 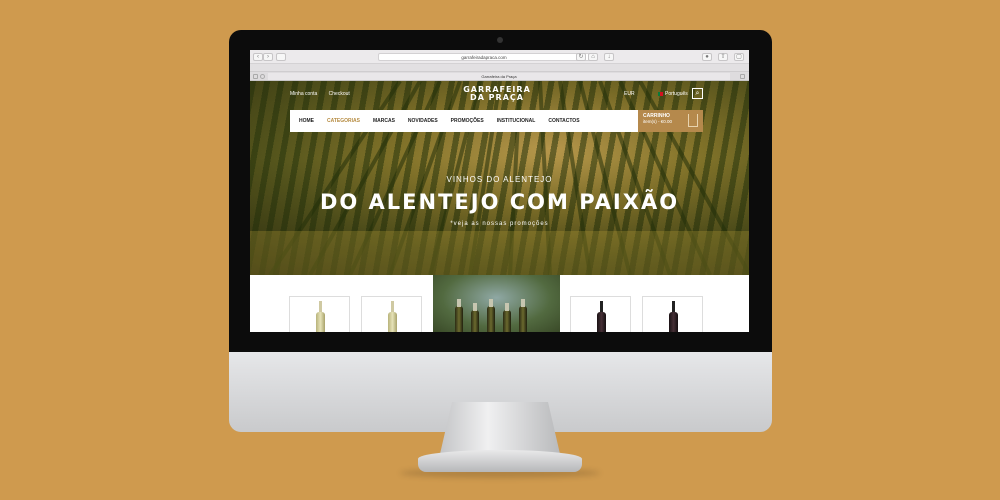 I want to click on nav-item-institucional: INSTITUCIONAL, so click(x=516, y=121).